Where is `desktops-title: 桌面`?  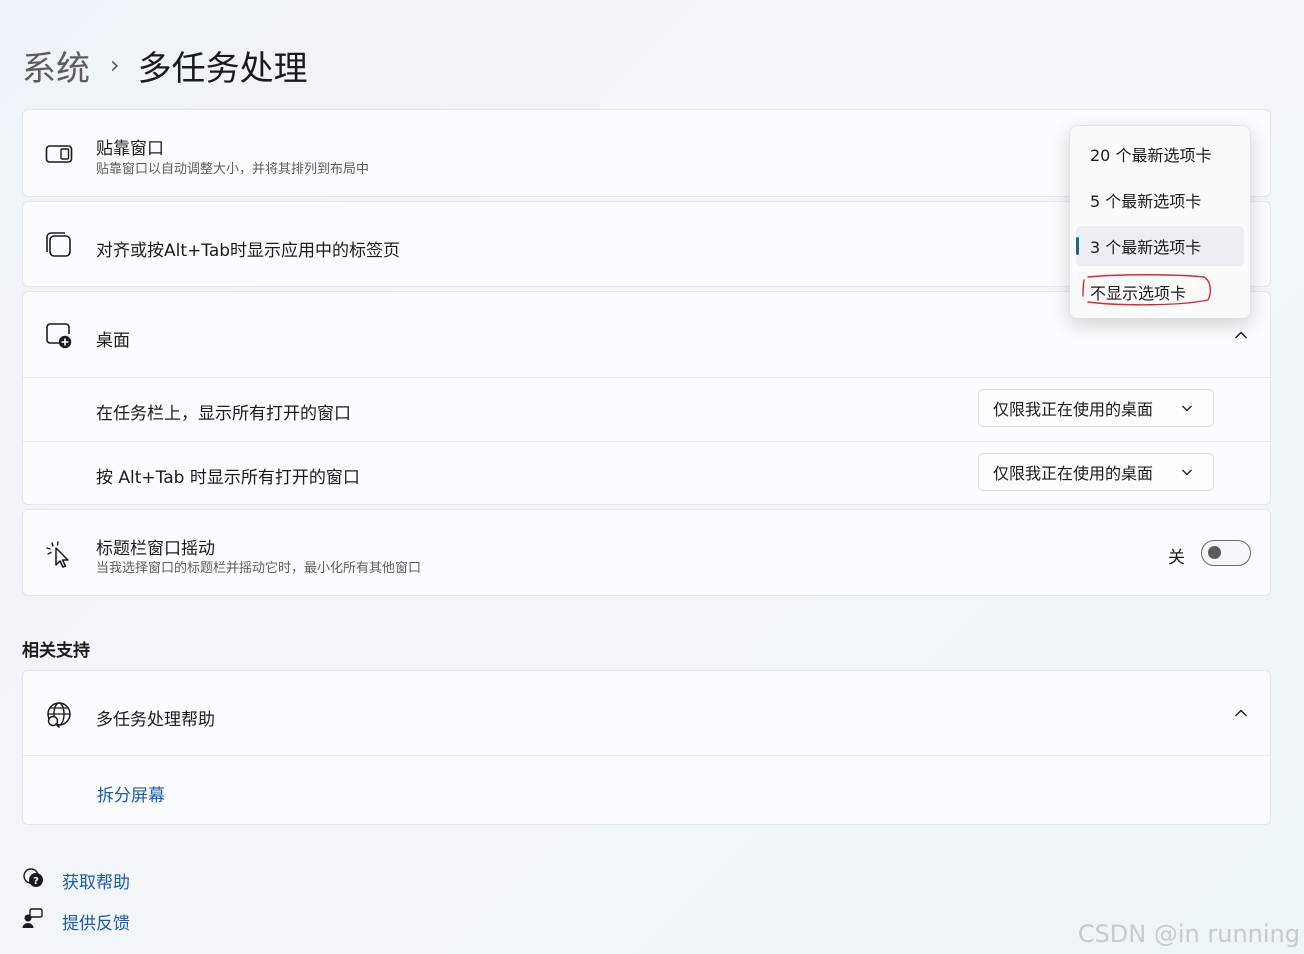 desktops-title: 桌面 is located at coordinates (113, 341).